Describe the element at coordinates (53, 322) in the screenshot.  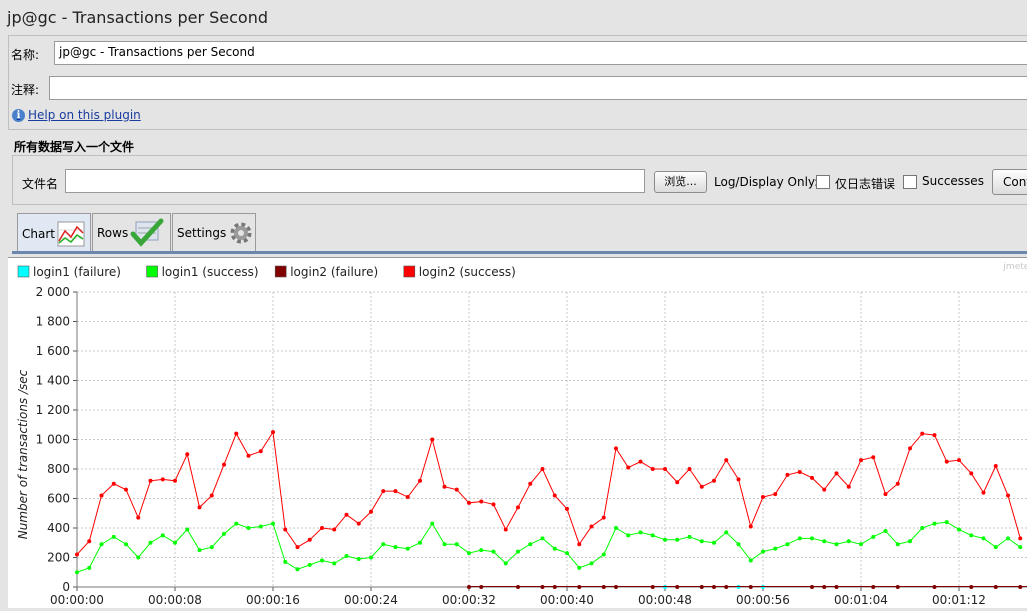
I see `y-tick-label: 1 800` at that location.